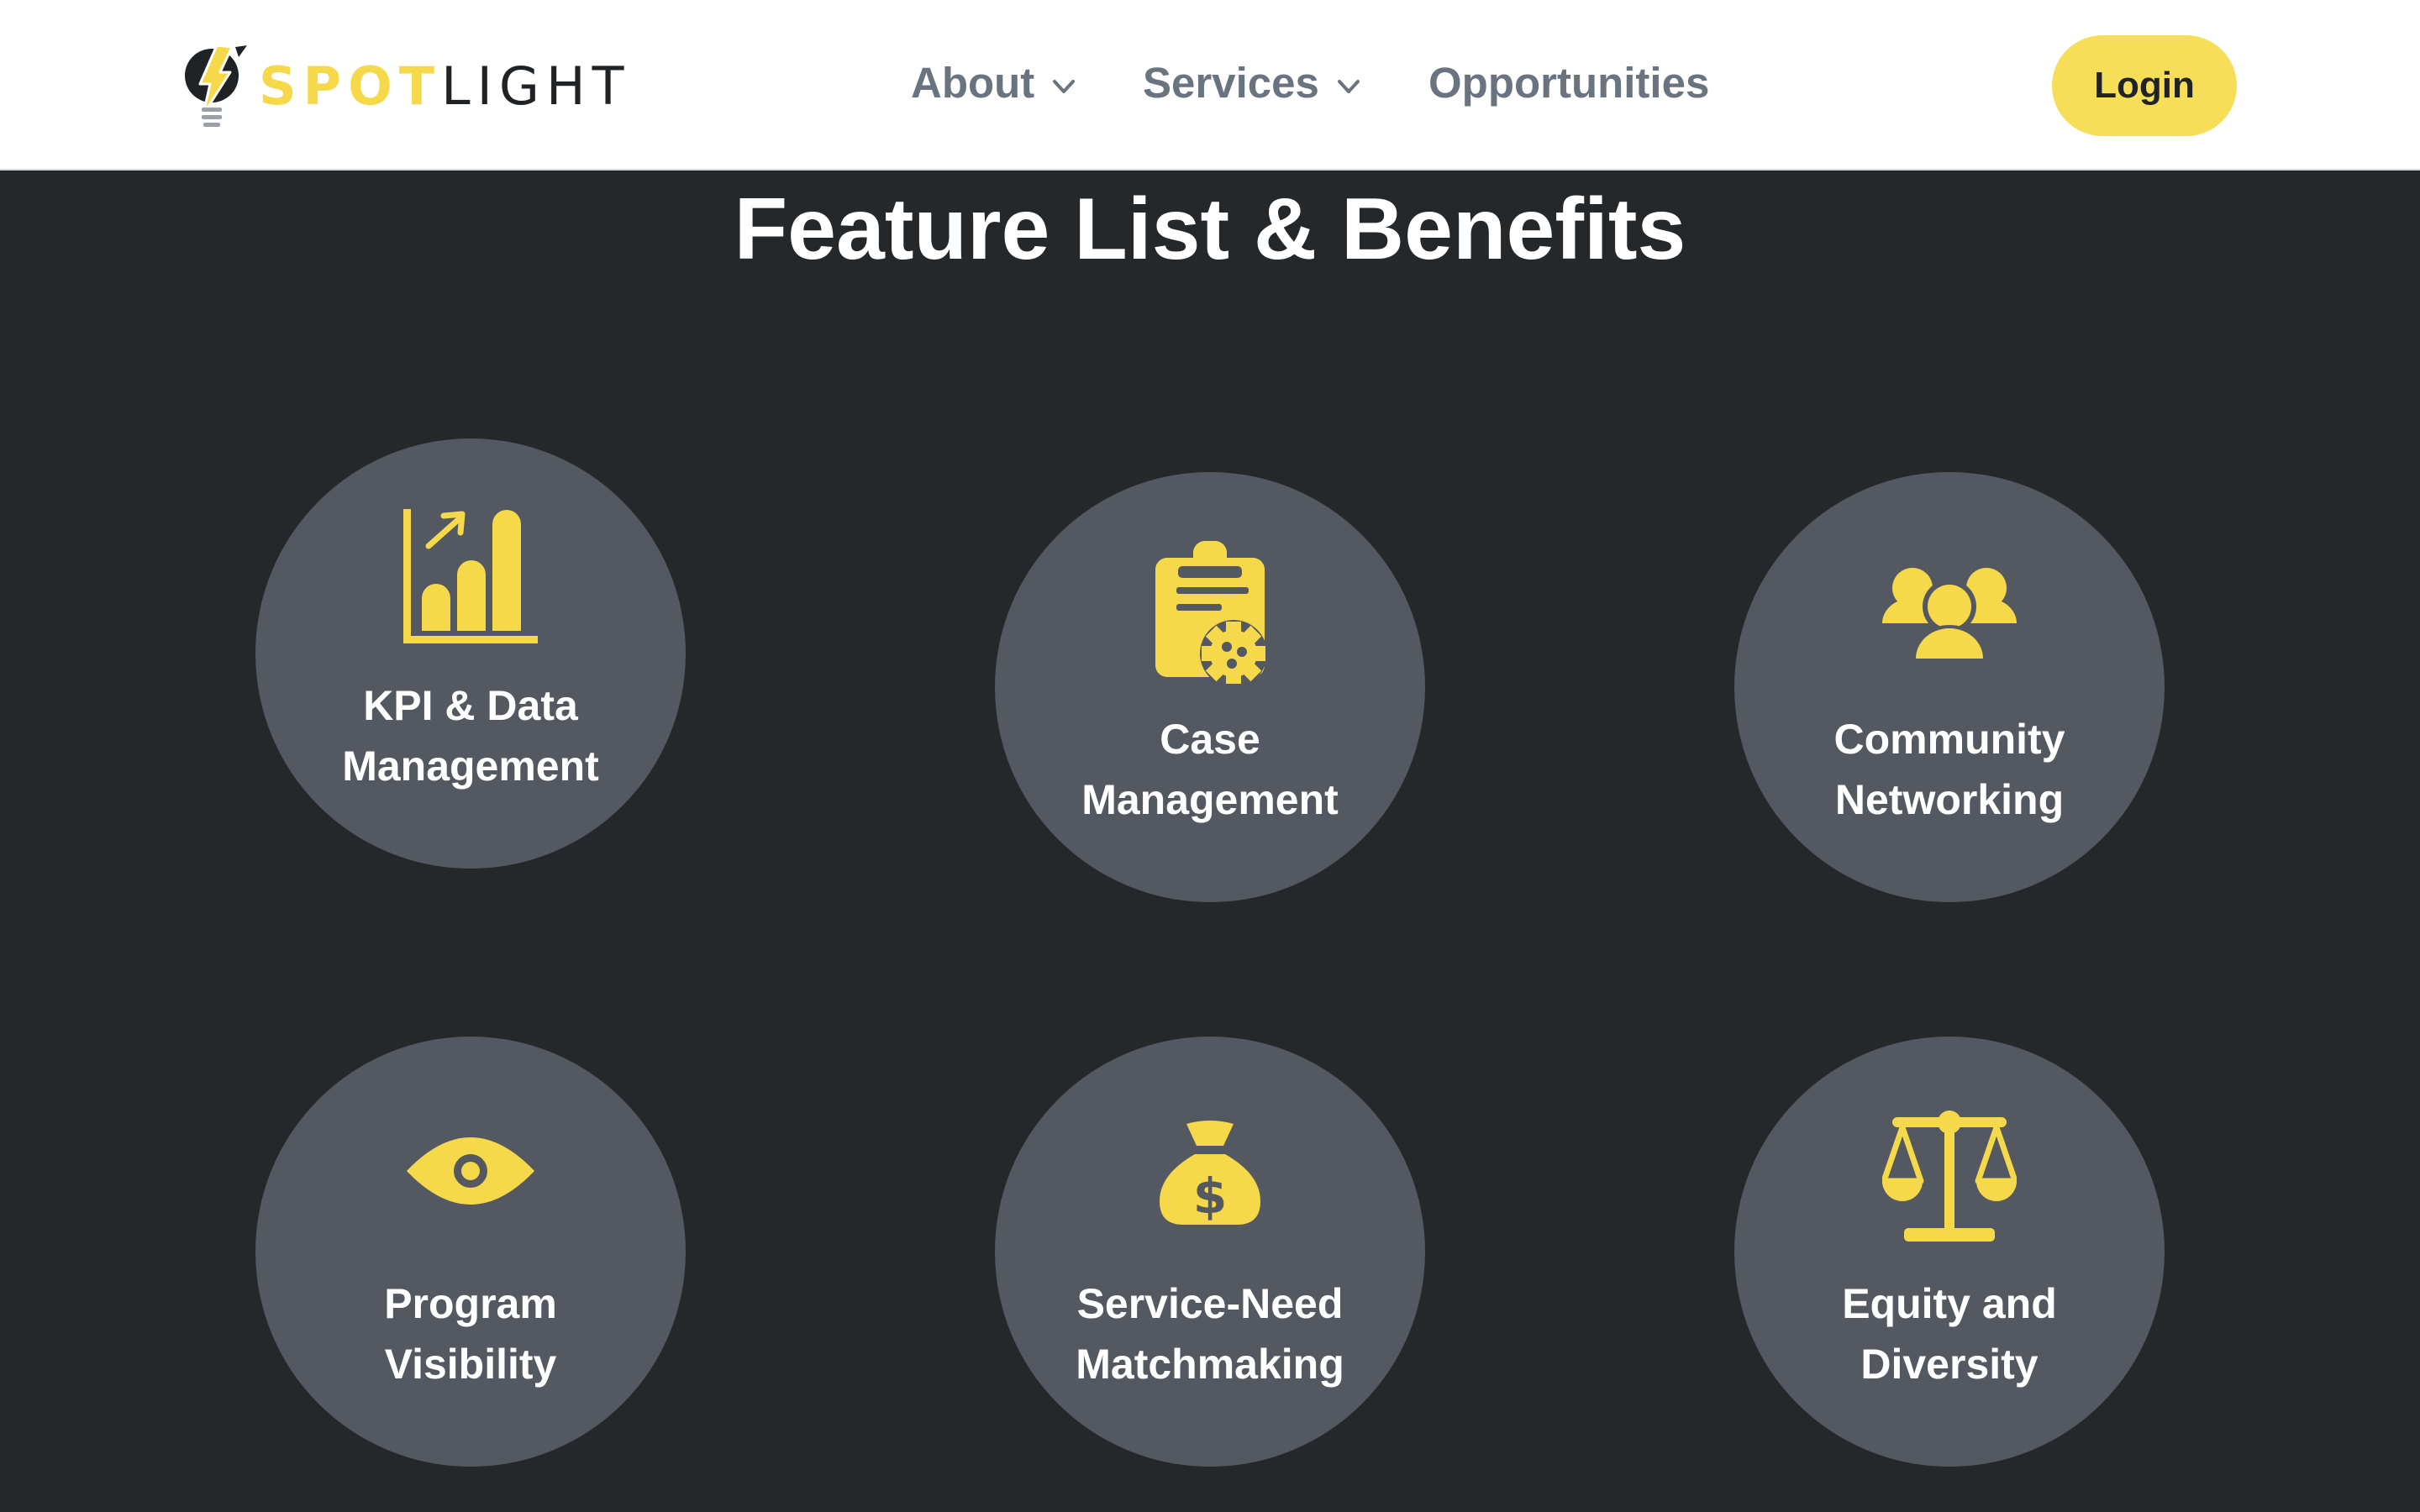 This screenshot has width=2420, height=1512. What do you see at coordinates (1949, 687) in the screenshot?
I see `feature-community-networking: Community Networking` at bounding box center [1949, 687].